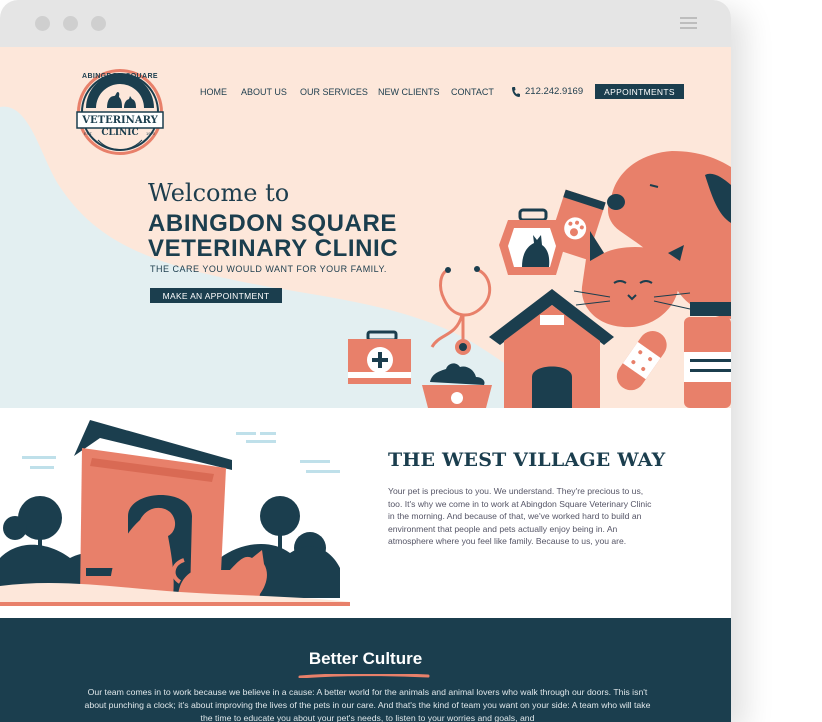  Describe the element at coordinates (213, 92) in the screenshot. I see `nav-home: HOME` at that location.